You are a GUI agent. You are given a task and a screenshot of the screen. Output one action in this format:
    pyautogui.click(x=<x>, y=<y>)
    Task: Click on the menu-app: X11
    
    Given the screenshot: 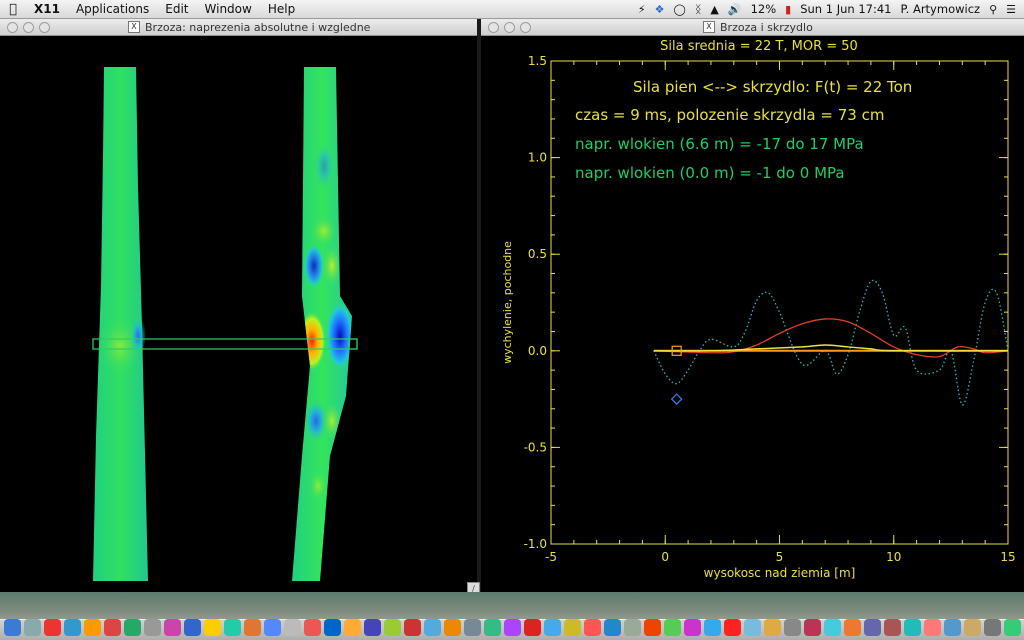 What is the action you would take?
    pyautogui.click(x=47, y=9)
    